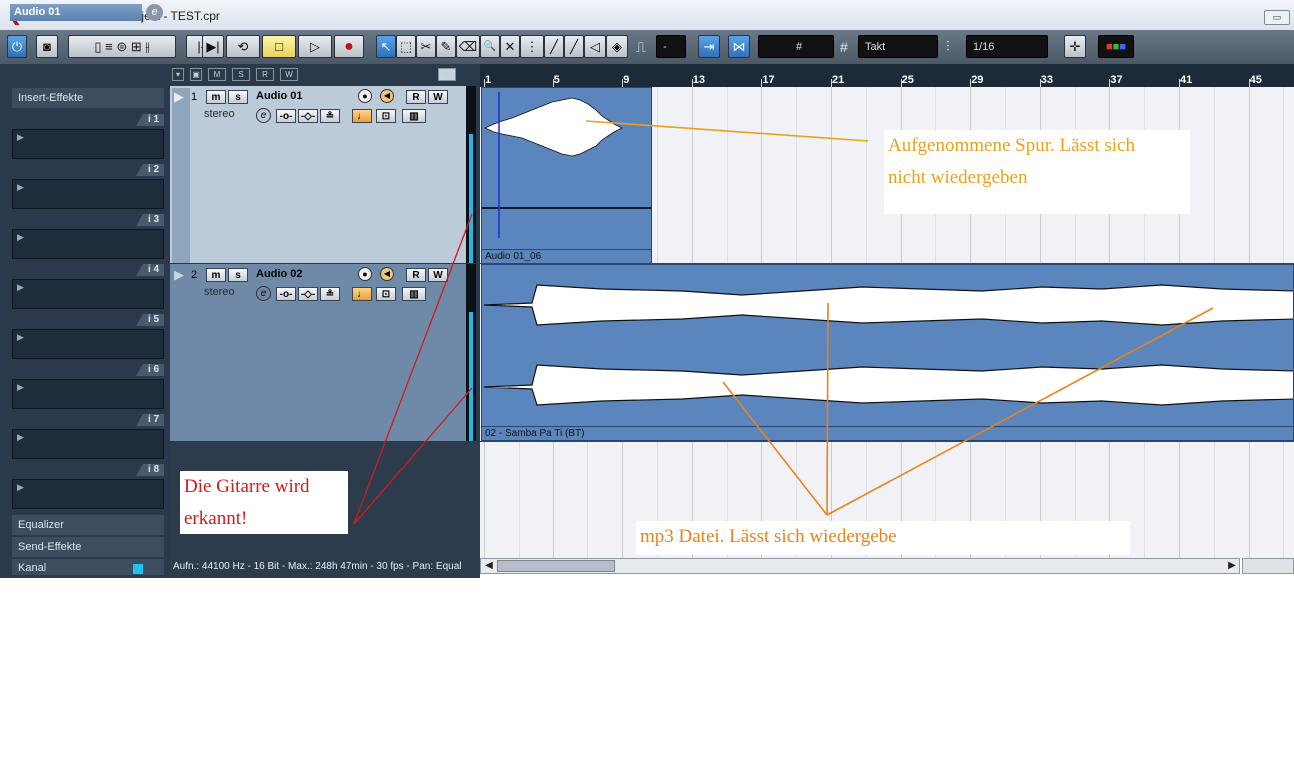 Image resolution: width=1294 pixels, height=768 pixels. I want to click on equalizer-header: Equalizer, so click(88, 525).